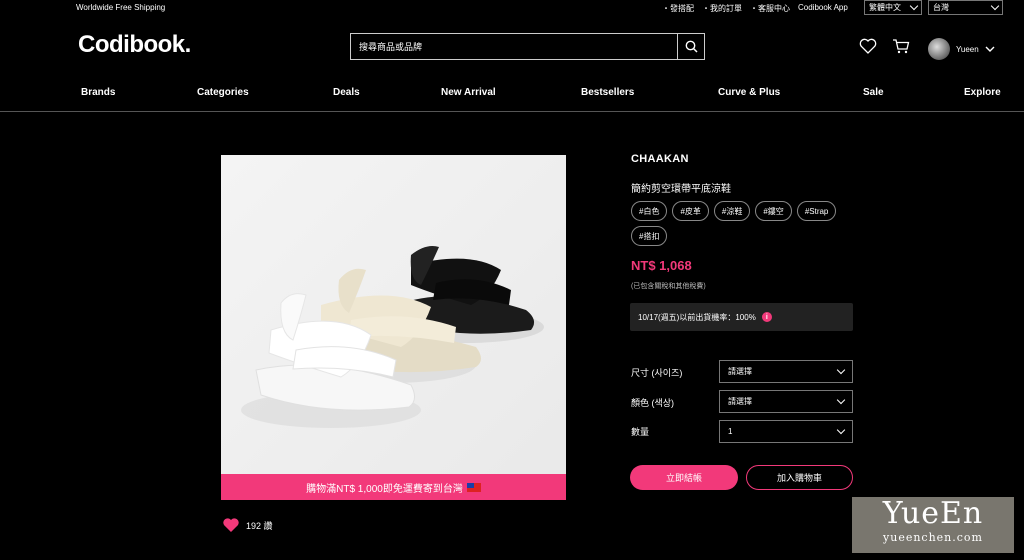 The image size is (1024, 560). Describe the element at coordinates (668, 286) in the screenshot. I see `tax-note: (已包含關稅和其他稅費)` at that location.